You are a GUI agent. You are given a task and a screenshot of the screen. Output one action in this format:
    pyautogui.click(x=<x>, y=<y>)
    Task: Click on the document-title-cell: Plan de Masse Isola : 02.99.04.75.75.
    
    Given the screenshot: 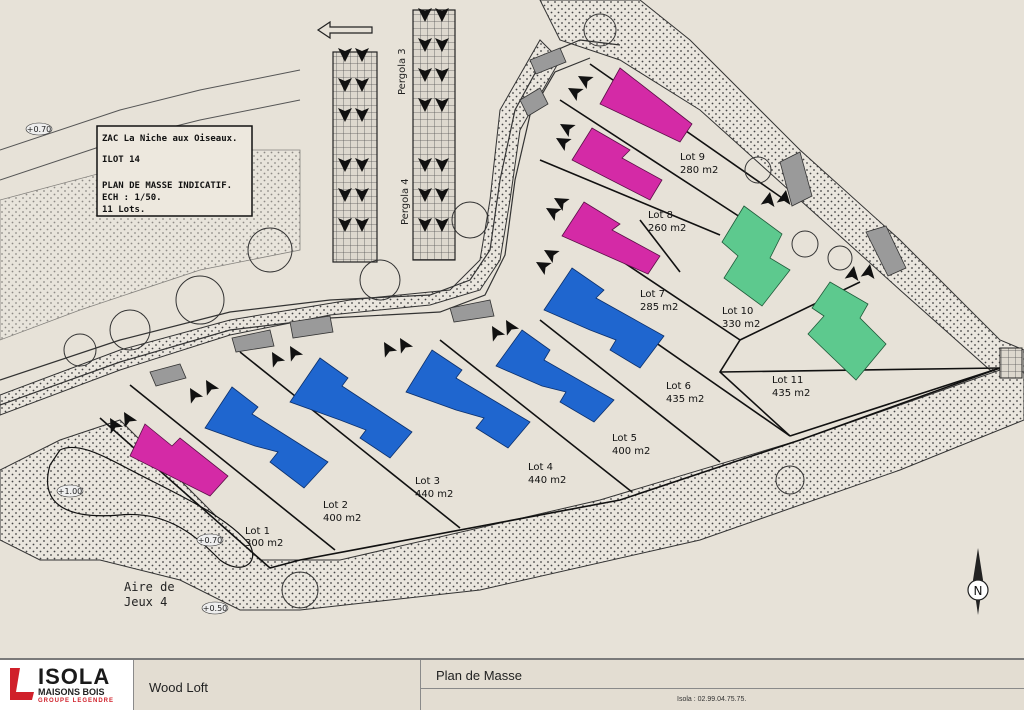 What is the action you would take?
    pyautogui.click(x=722, y=685)
    